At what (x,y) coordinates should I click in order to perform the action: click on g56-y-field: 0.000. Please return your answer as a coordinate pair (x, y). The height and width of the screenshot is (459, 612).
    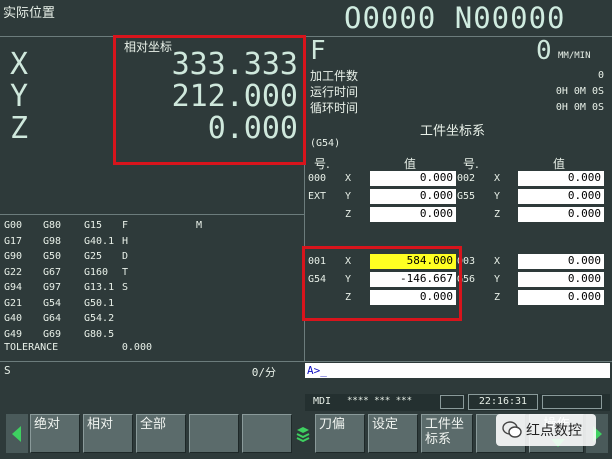
    Looking at the image, I should click on (561, 279).